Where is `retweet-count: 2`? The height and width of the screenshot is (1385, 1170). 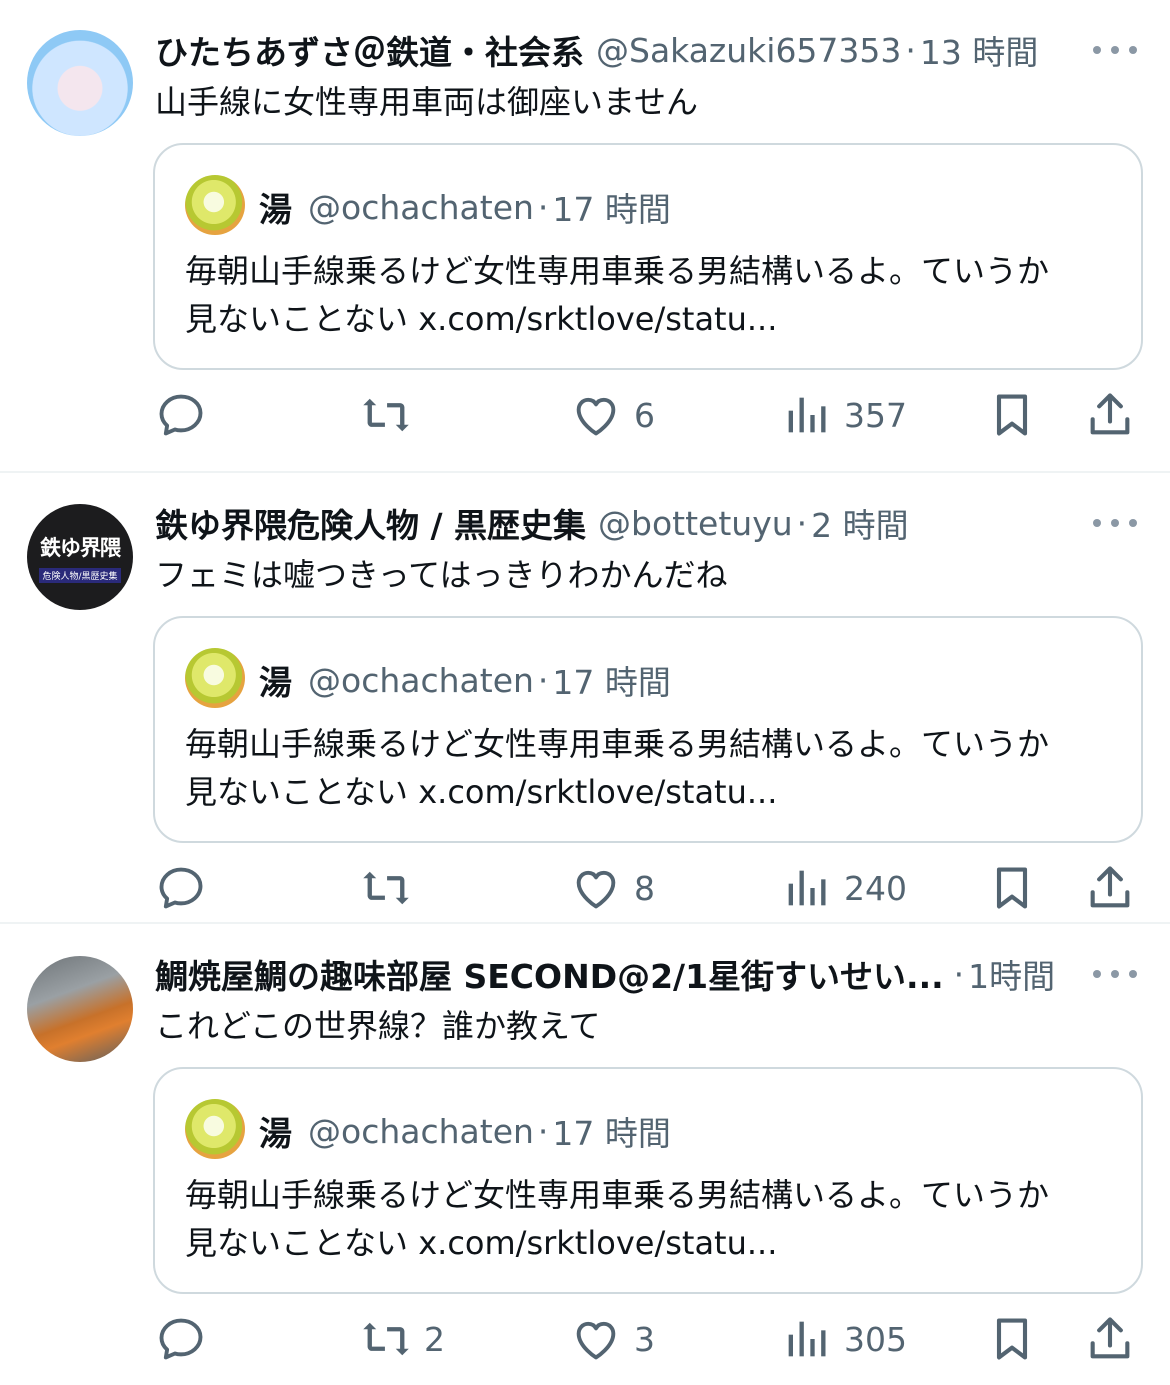 retweet-count: 2 is located at coordinates (434, 1339).